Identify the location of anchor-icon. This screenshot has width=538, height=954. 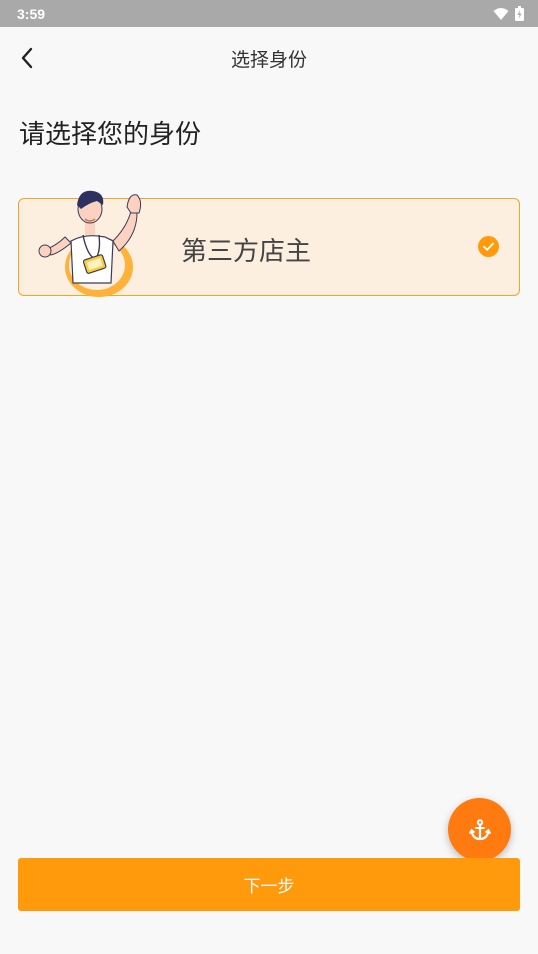
(479, 829).